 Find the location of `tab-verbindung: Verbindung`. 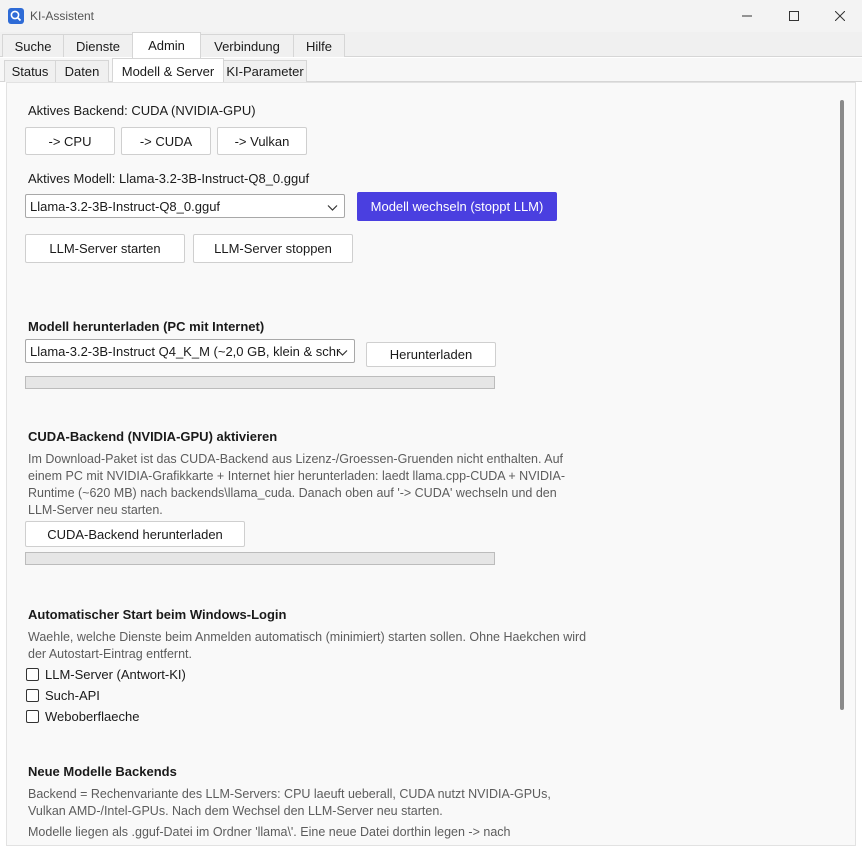

tab-verbindung: Verbindung is located at coordinates (247, 45).